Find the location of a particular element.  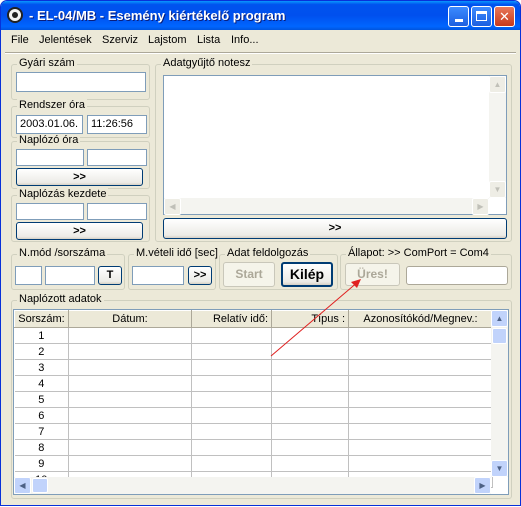

mveteli-button: >> is located at coordinates (200, 275).